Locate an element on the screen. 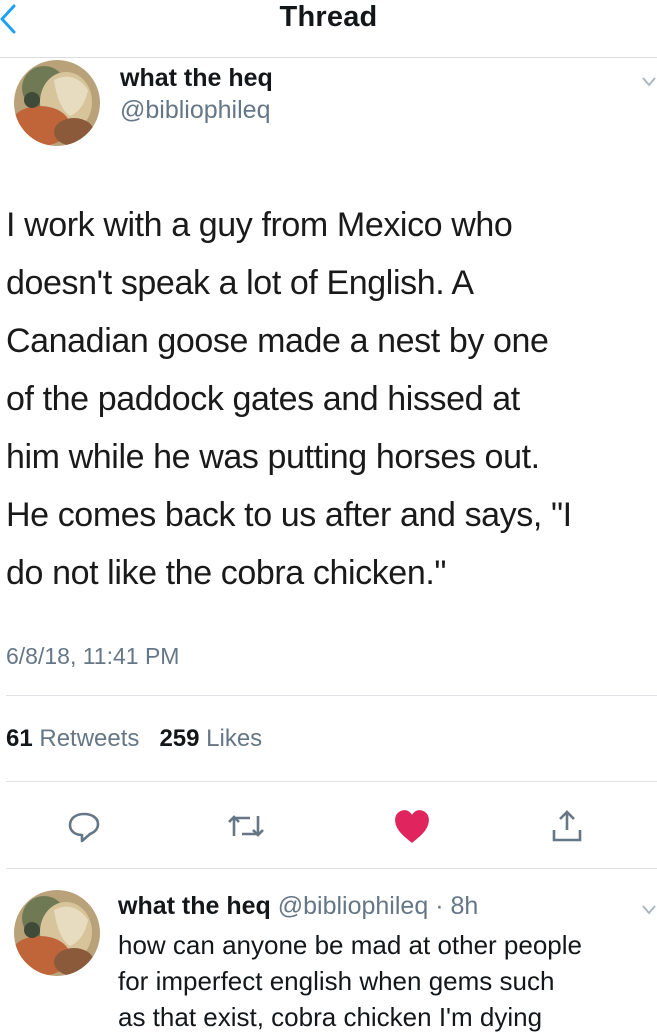 The height and width of the screenshot is (1036, 657). tweet-timestamp: 6/8/18, 11:41 PM is located at coordinates (93, 656).